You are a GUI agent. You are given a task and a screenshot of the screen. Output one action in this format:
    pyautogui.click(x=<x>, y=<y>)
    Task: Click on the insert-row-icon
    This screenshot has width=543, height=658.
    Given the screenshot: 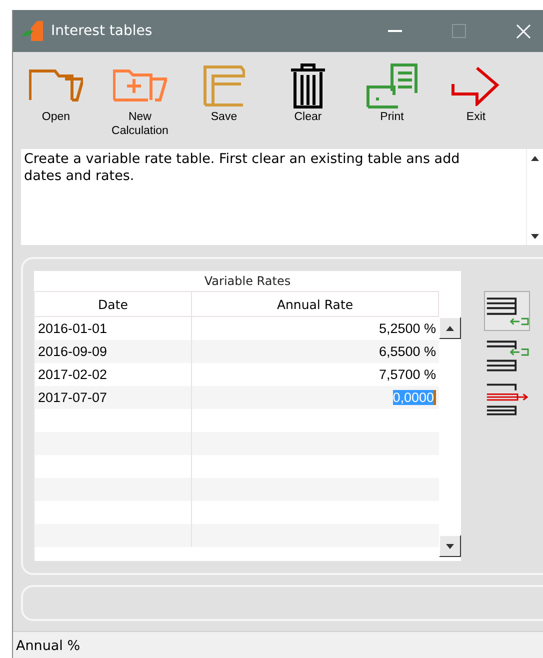 What is the action you would take?
    pyautogui.click(x=507, y=355)
    